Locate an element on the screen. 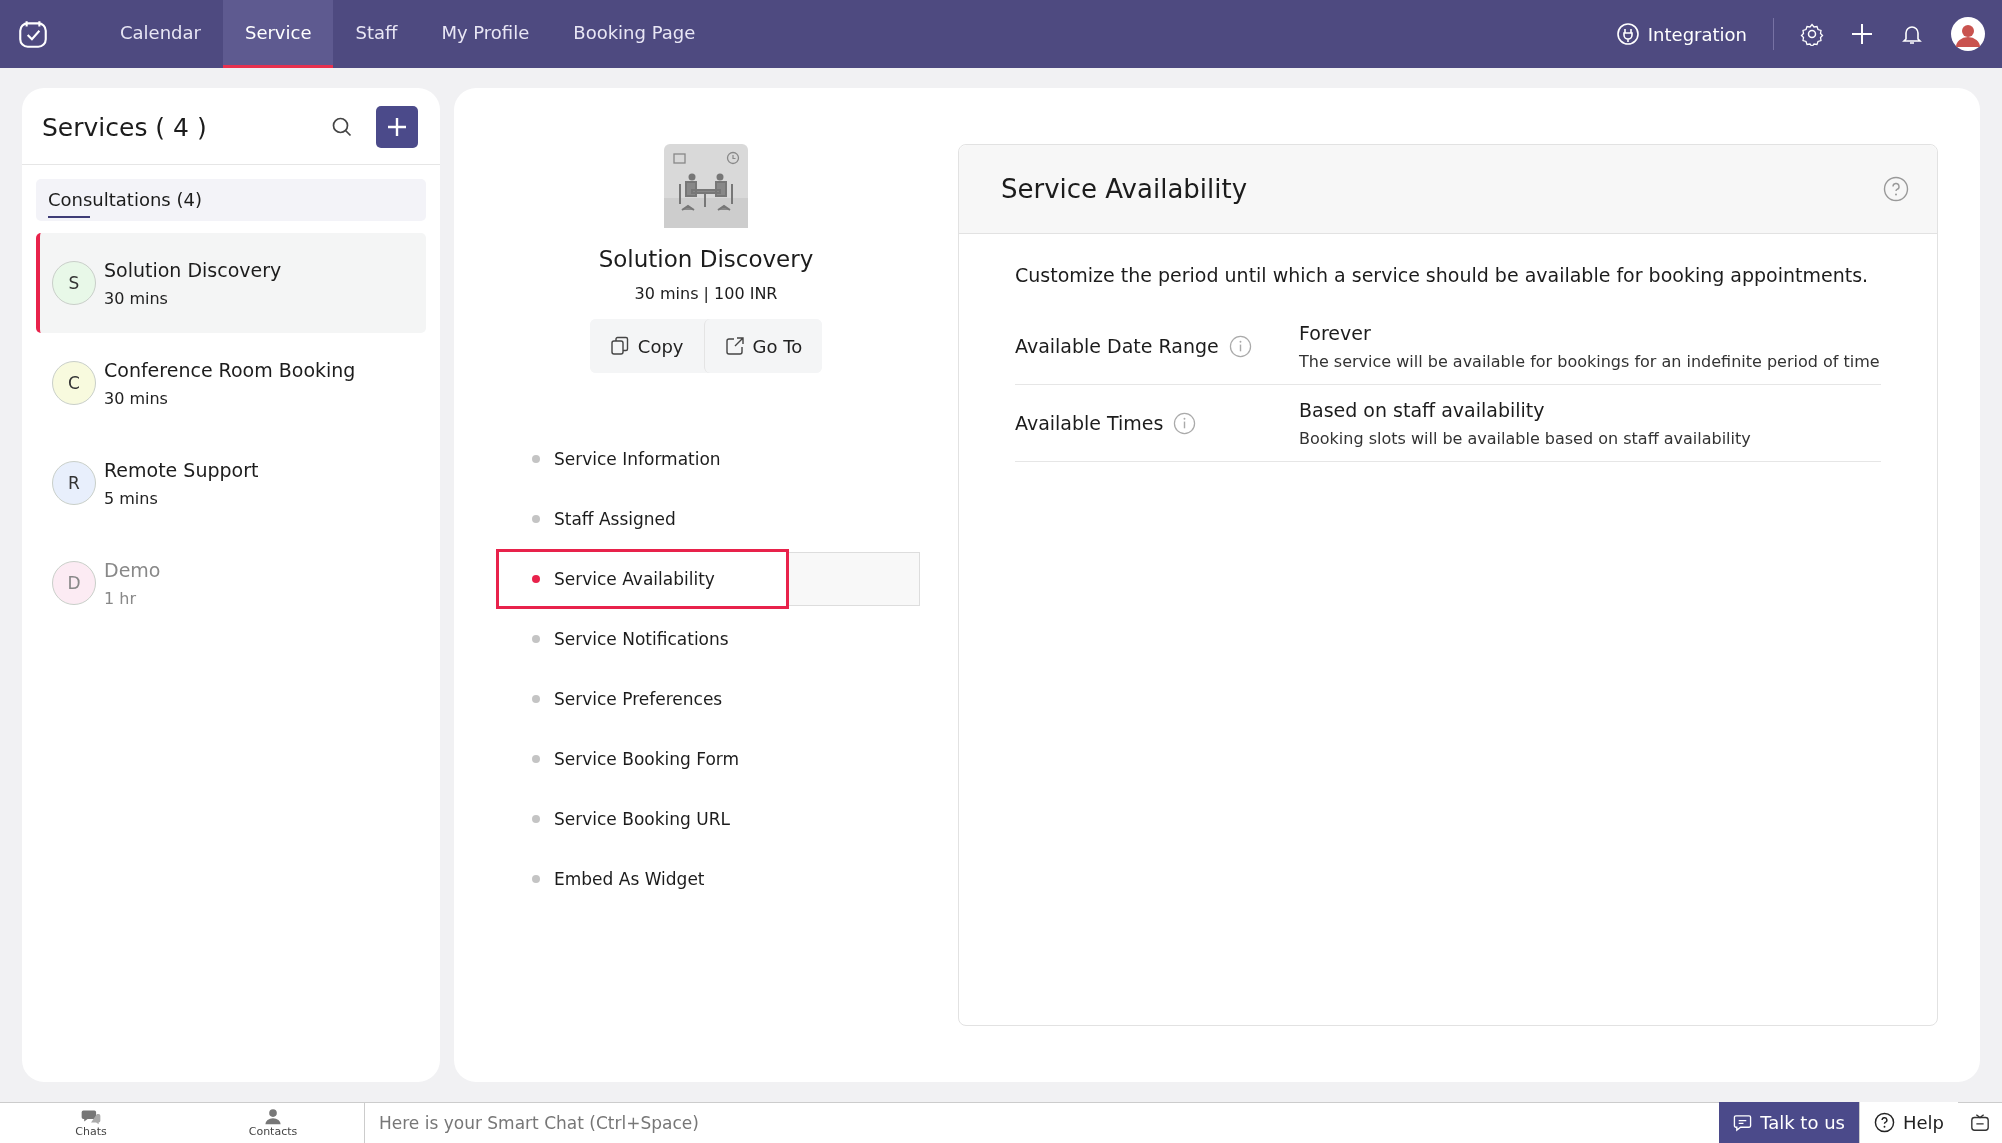  section-menu-item: Staff Assigned is located at coordinates (600, 519).